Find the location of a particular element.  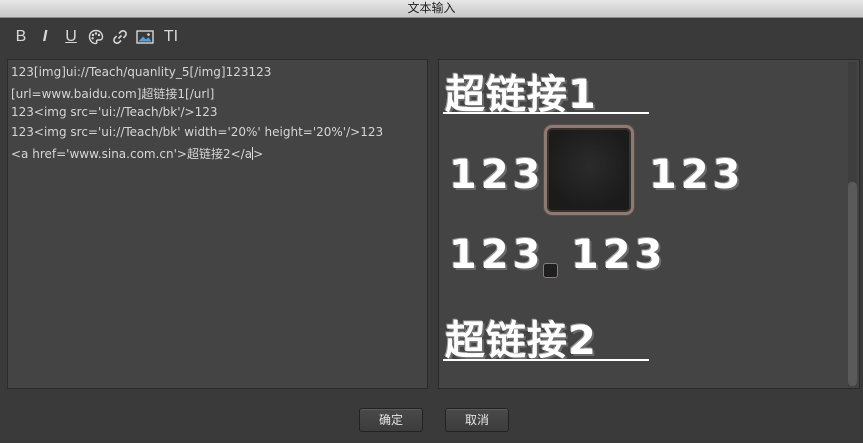

format-toolbar: B I U TI is located at coordinates (431, 37).